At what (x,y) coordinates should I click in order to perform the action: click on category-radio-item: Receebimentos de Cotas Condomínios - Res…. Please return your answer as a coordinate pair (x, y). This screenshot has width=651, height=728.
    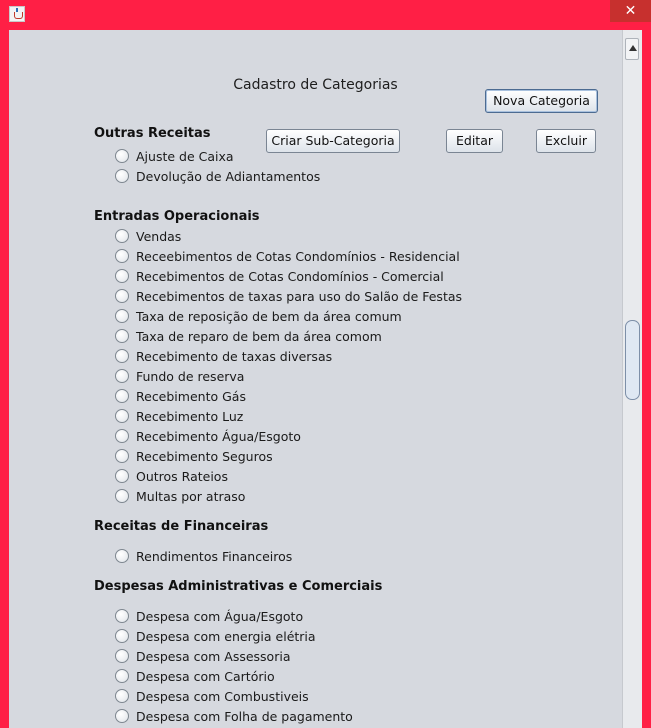
    Looking at the image, I should click on (355, 257).